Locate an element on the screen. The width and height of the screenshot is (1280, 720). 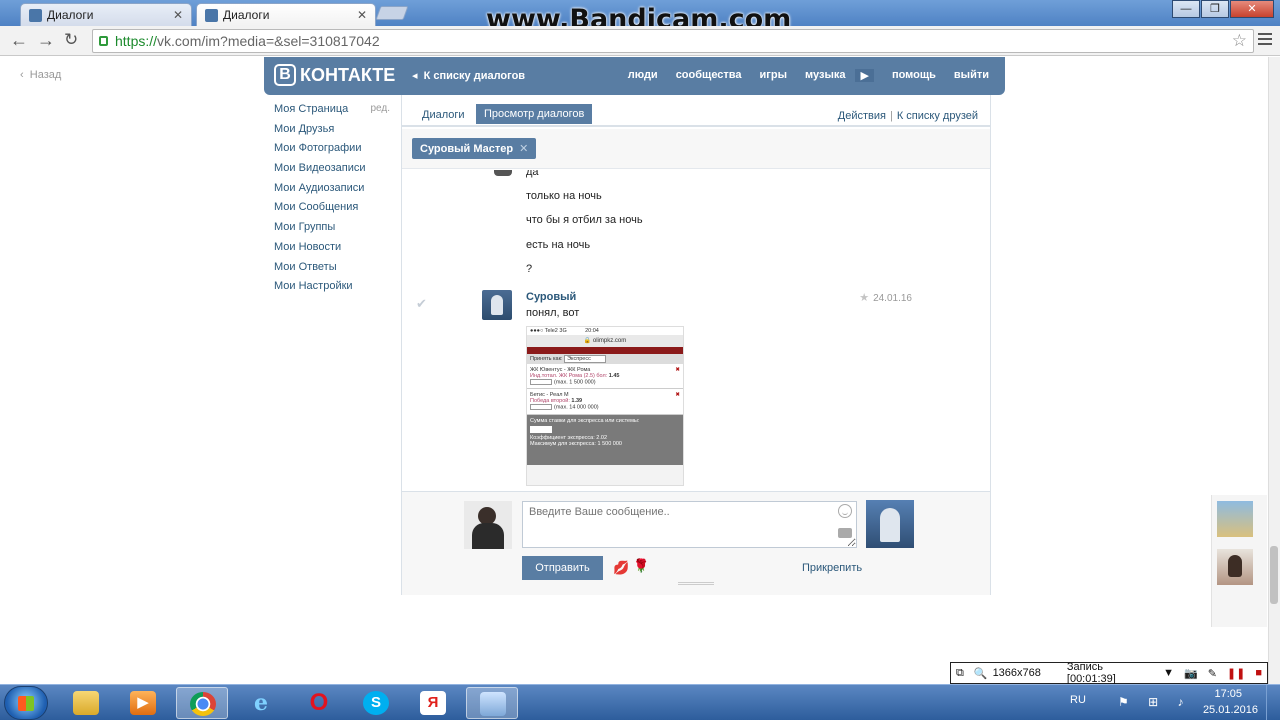
lips-sticker-icon: 💋 is located at coordinates (621, 568).